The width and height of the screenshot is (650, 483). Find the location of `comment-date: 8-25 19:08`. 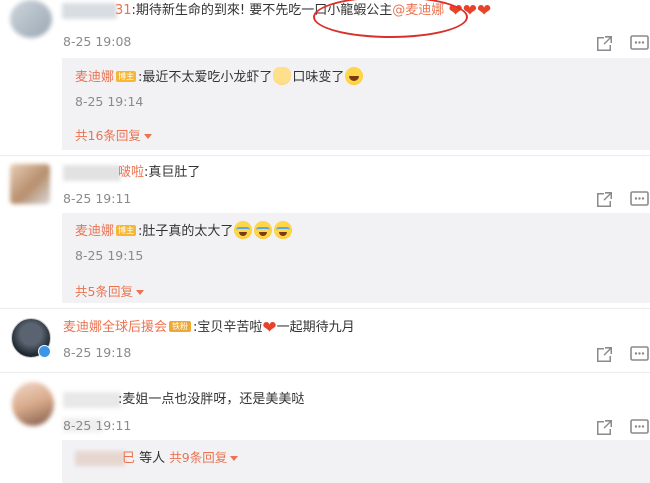

comment-date: 8-25 19:08 is located at coordinates (97, 41).